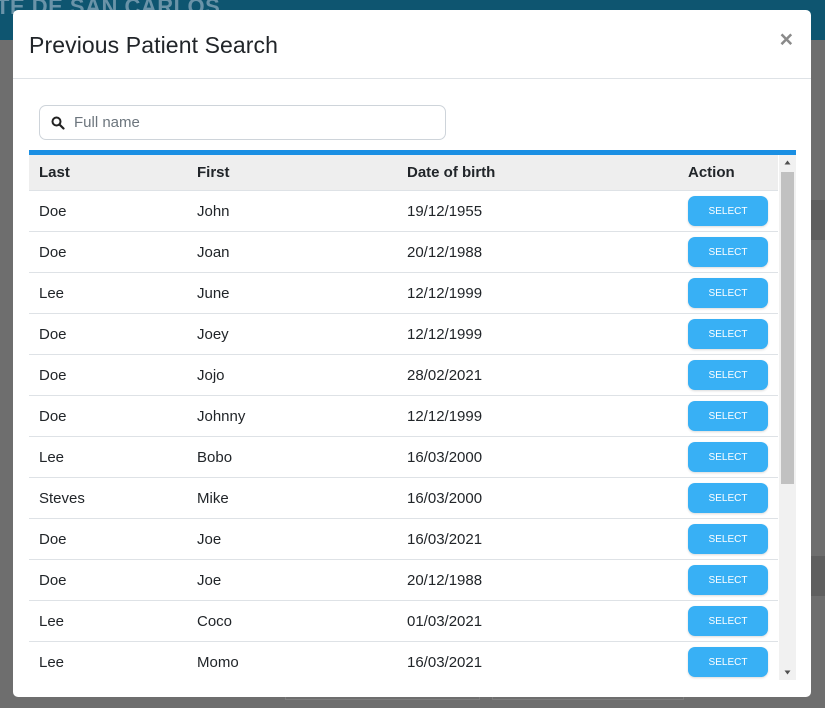 Image resolution: width=825 pixels, height=708 pixels. I want to click on cell-first-name: Jojo, so click(211, 375).